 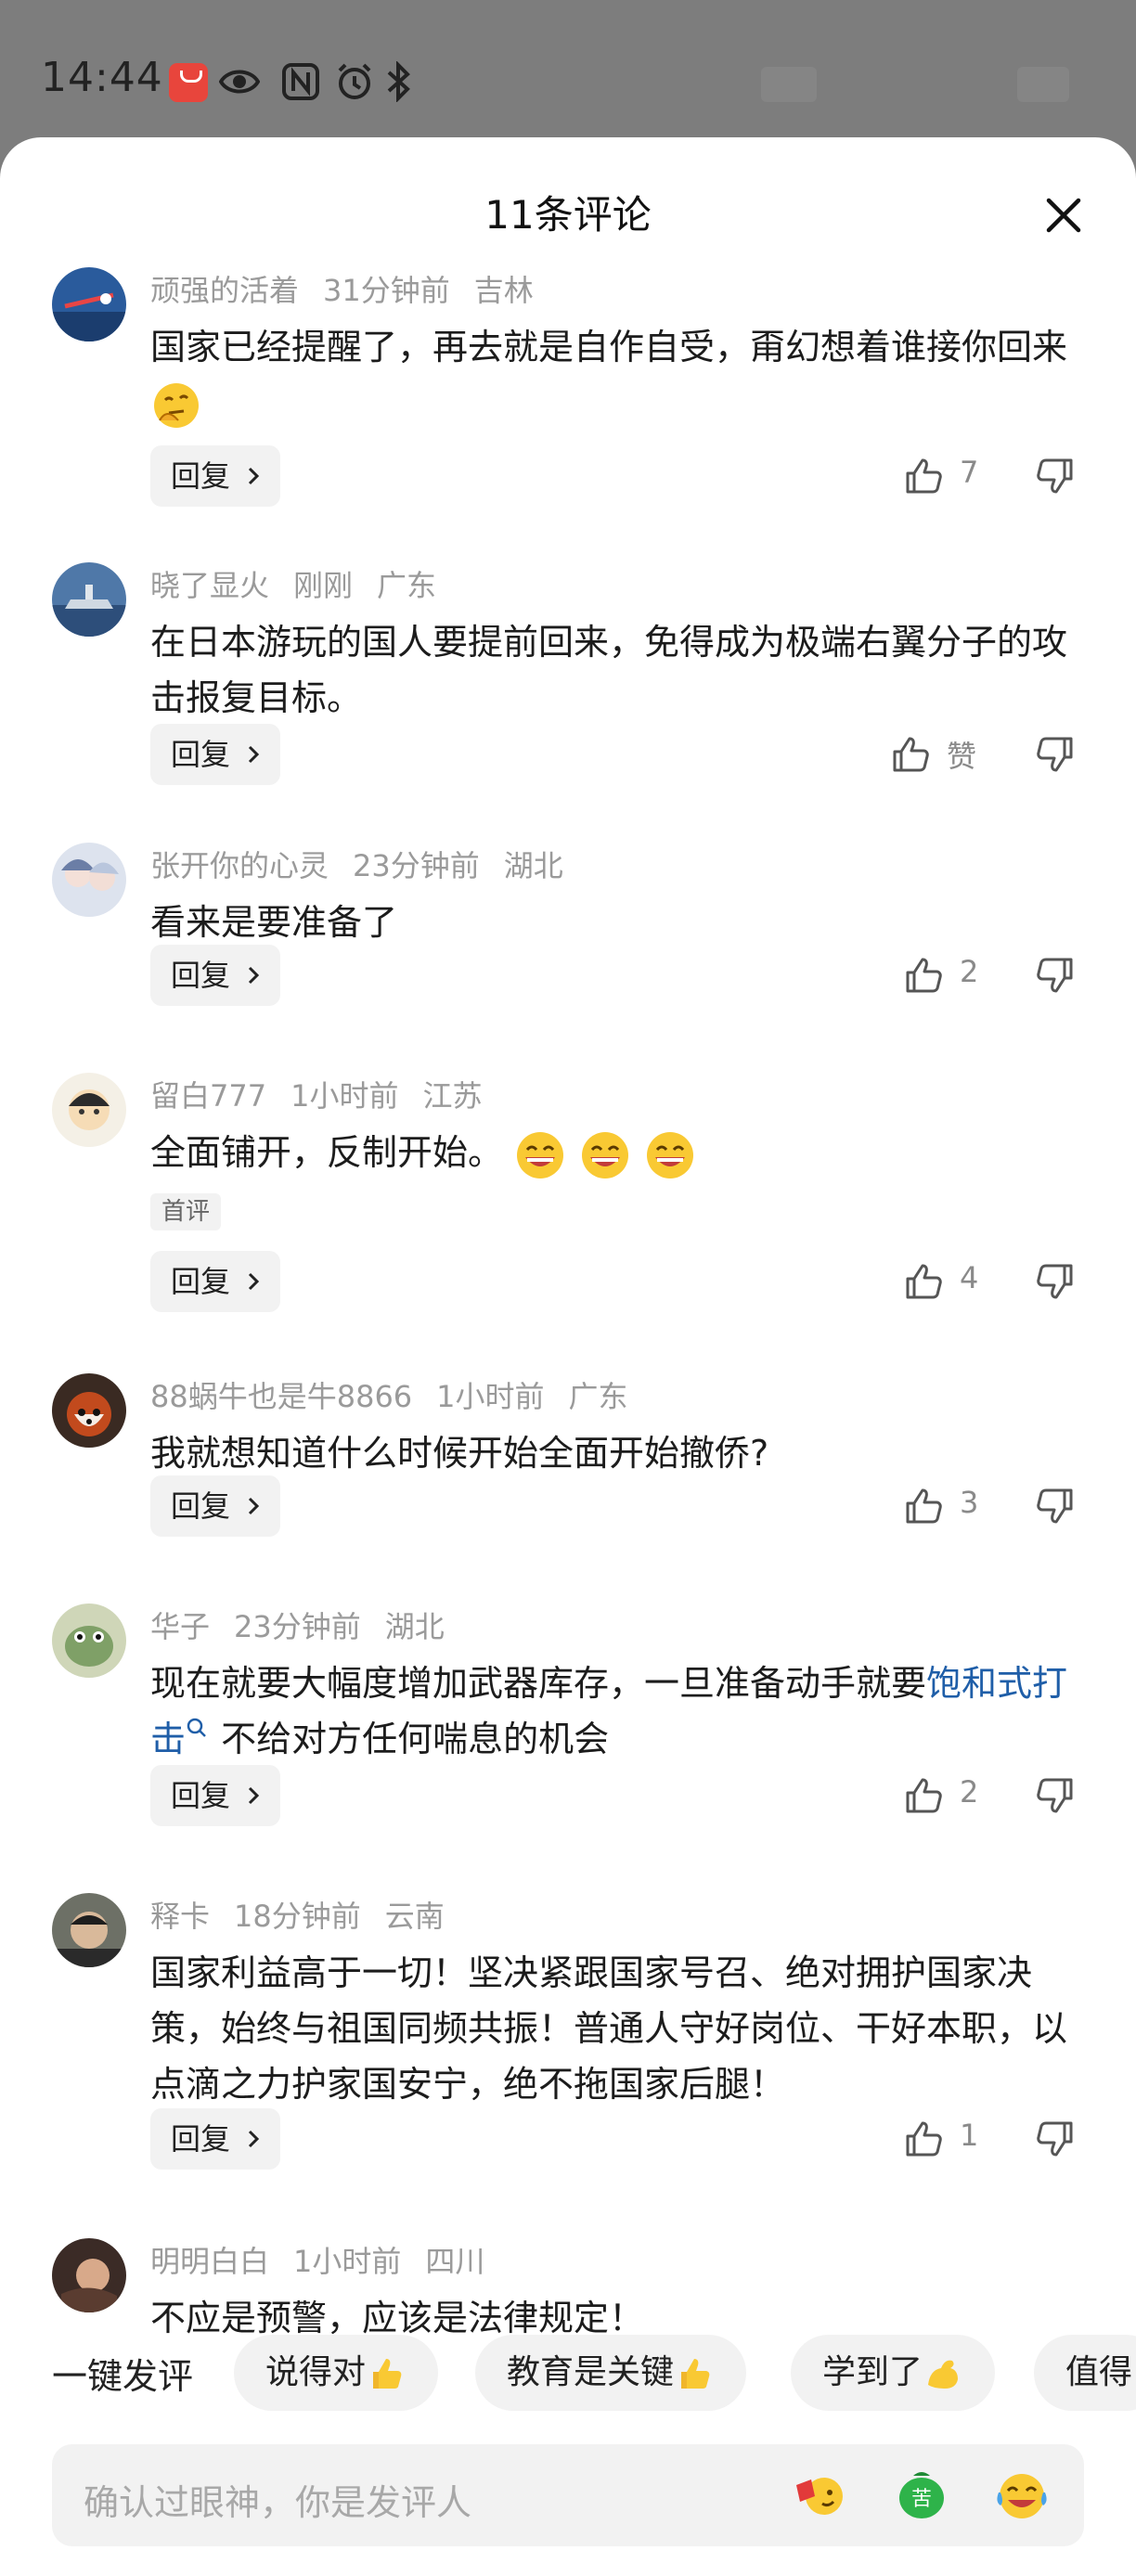 I want to click on like-button: 7, so click(x=957, y=476).